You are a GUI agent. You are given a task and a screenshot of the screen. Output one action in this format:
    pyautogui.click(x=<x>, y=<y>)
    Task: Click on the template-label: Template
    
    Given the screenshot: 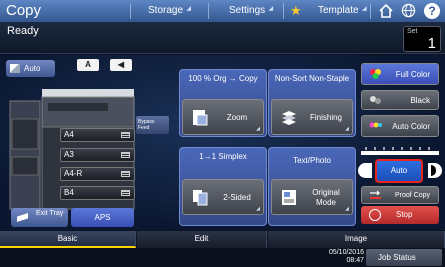 What is the action you would take?
    pyautogui.click(x=338, y=10)
    